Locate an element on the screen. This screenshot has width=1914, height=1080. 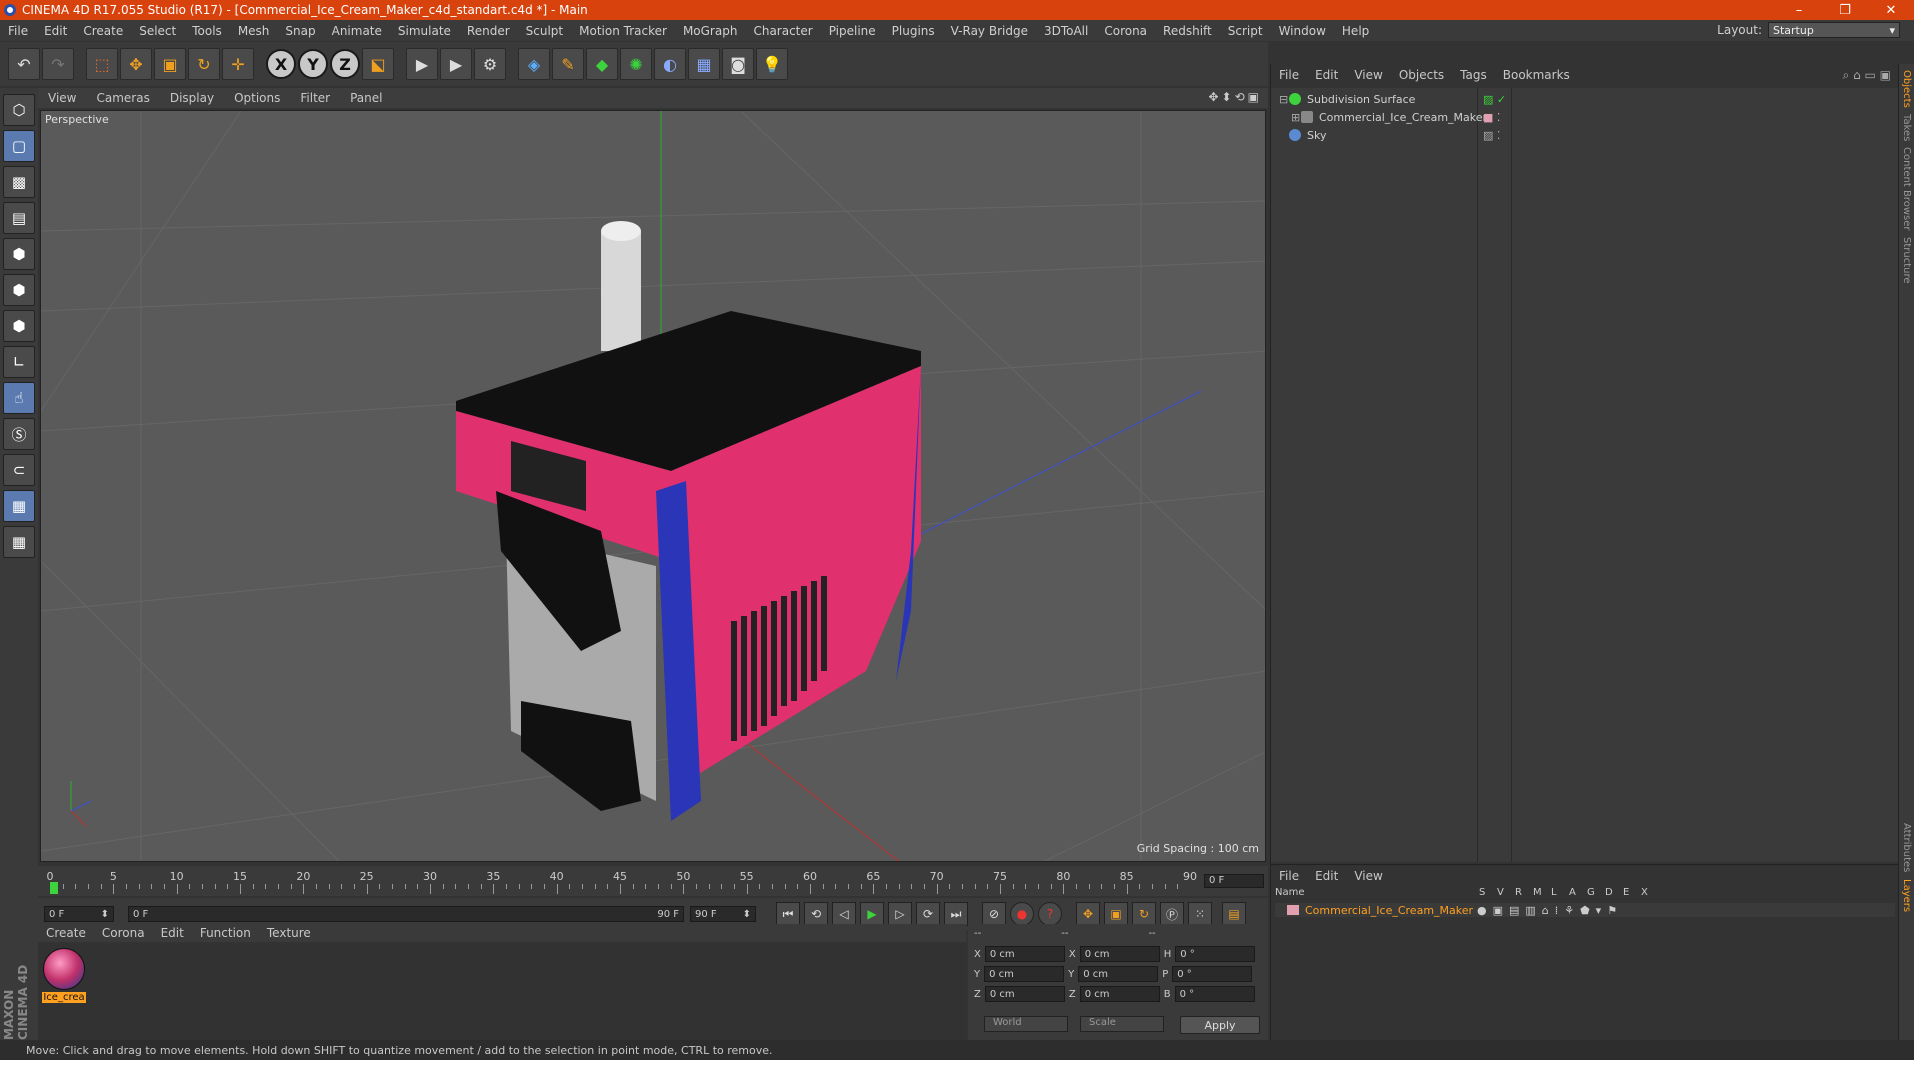
current-frame-field: 0 F is located at coordinates (1234, 881).